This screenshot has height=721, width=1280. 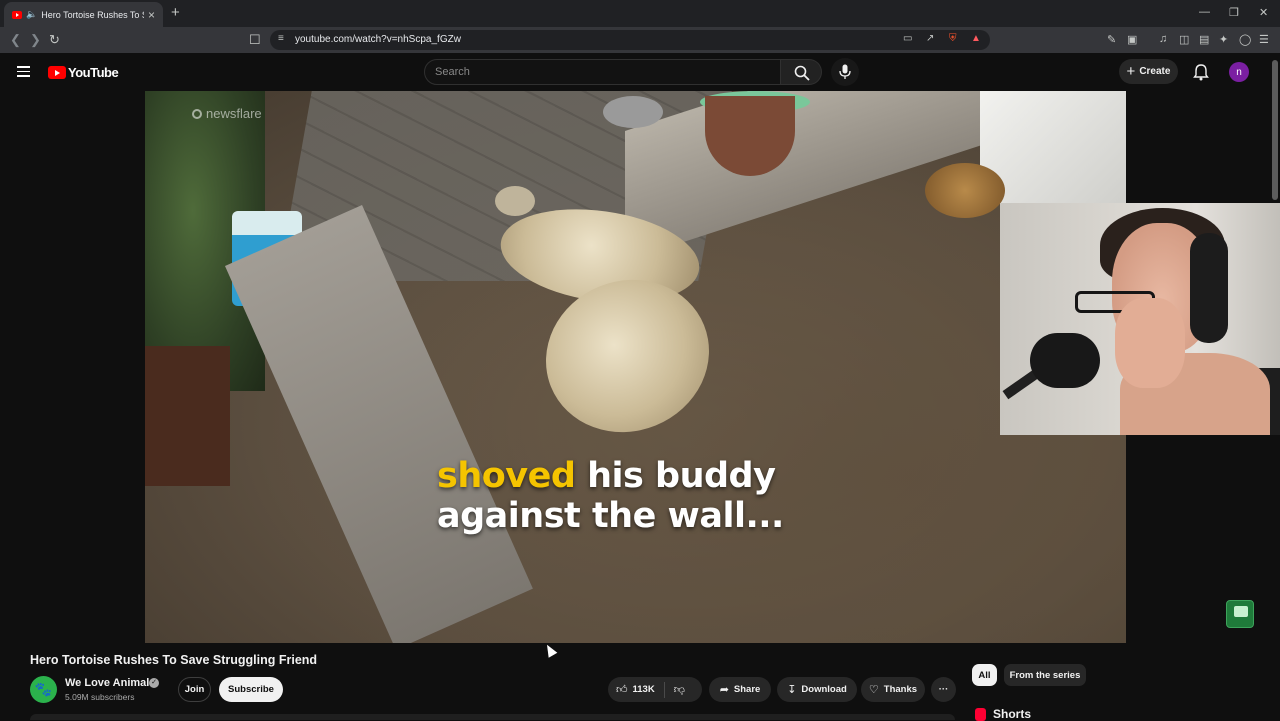 What do you see at coordinates (35, 40) in the screenshot?
I see `forward-icon: ❯` at bounding box center [35, 40].